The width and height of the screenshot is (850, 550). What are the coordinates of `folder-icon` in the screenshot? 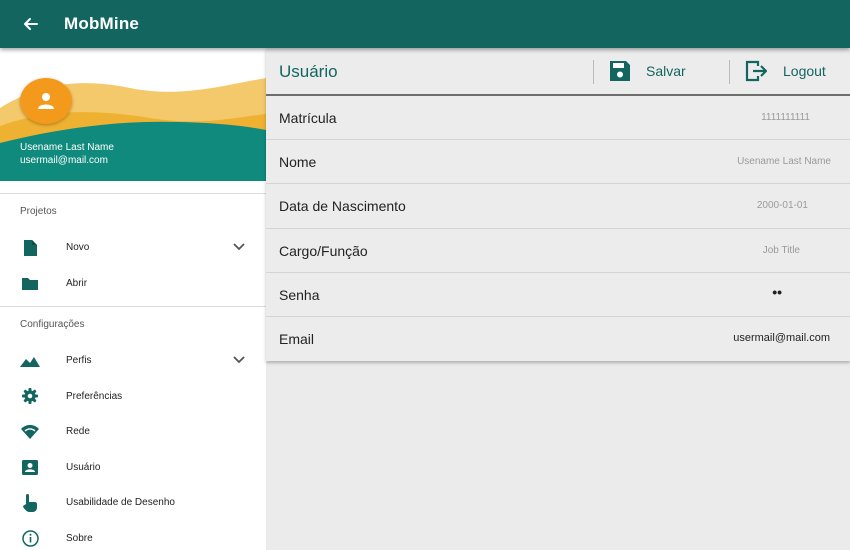 It's located at (30, 283).